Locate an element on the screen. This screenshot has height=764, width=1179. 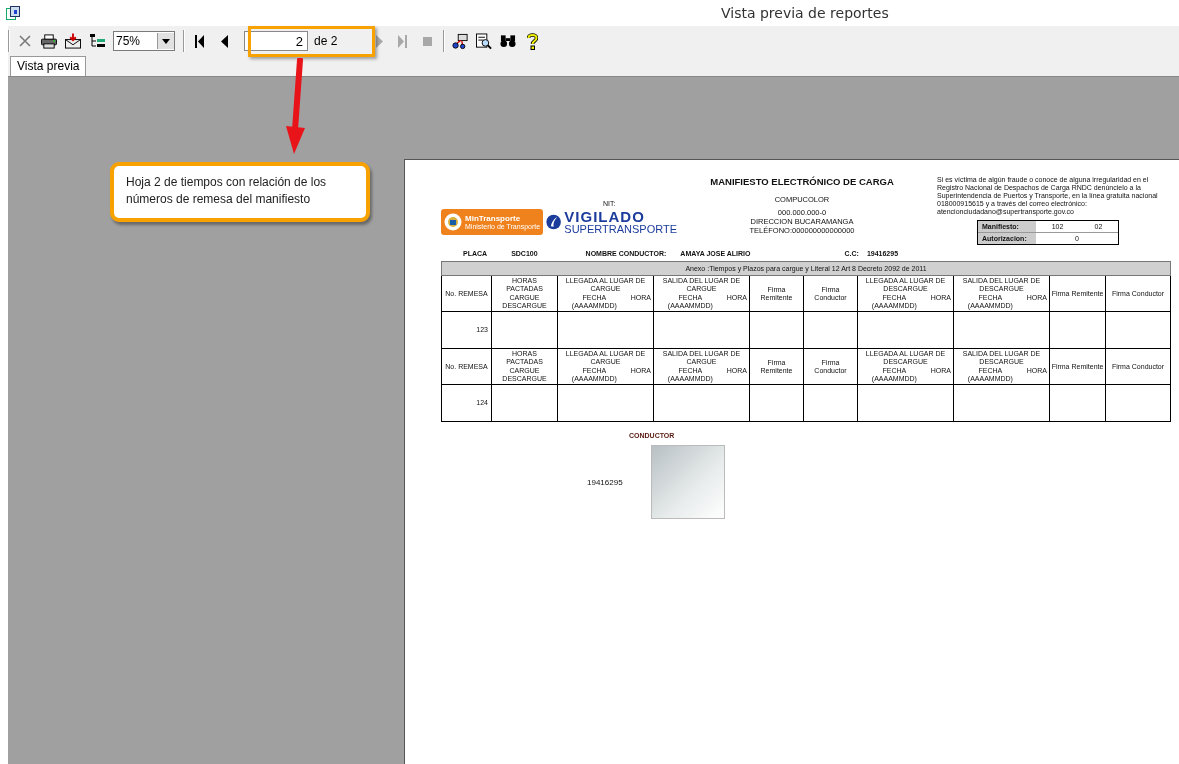
zoom-dropdown: 75% is located at coordinates (144, 41).